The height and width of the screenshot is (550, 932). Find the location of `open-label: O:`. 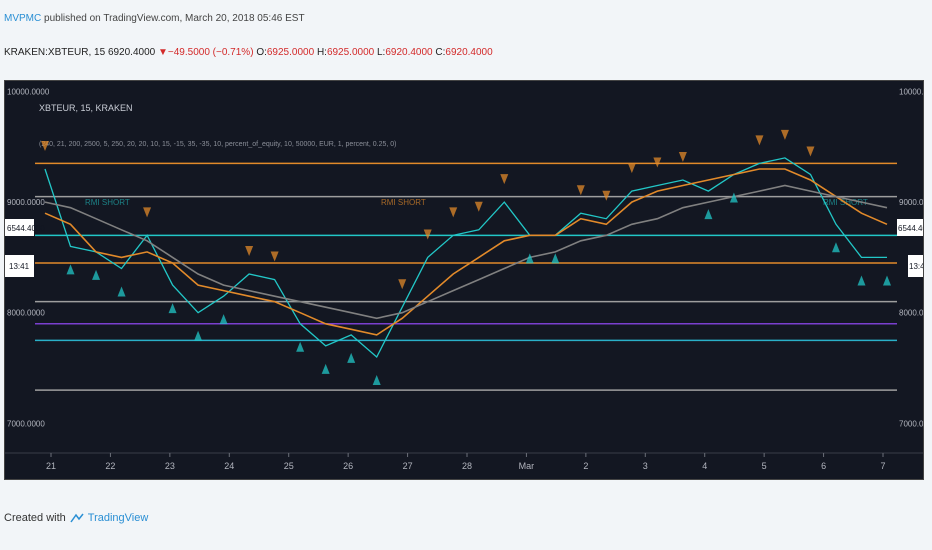

open-label: O: is located at coordinates (261, 52).